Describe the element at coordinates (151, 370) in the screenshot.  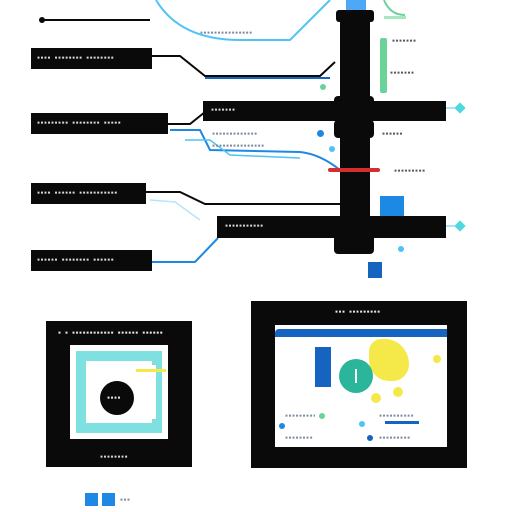
I see `panel-left-yellow-line` at that location.